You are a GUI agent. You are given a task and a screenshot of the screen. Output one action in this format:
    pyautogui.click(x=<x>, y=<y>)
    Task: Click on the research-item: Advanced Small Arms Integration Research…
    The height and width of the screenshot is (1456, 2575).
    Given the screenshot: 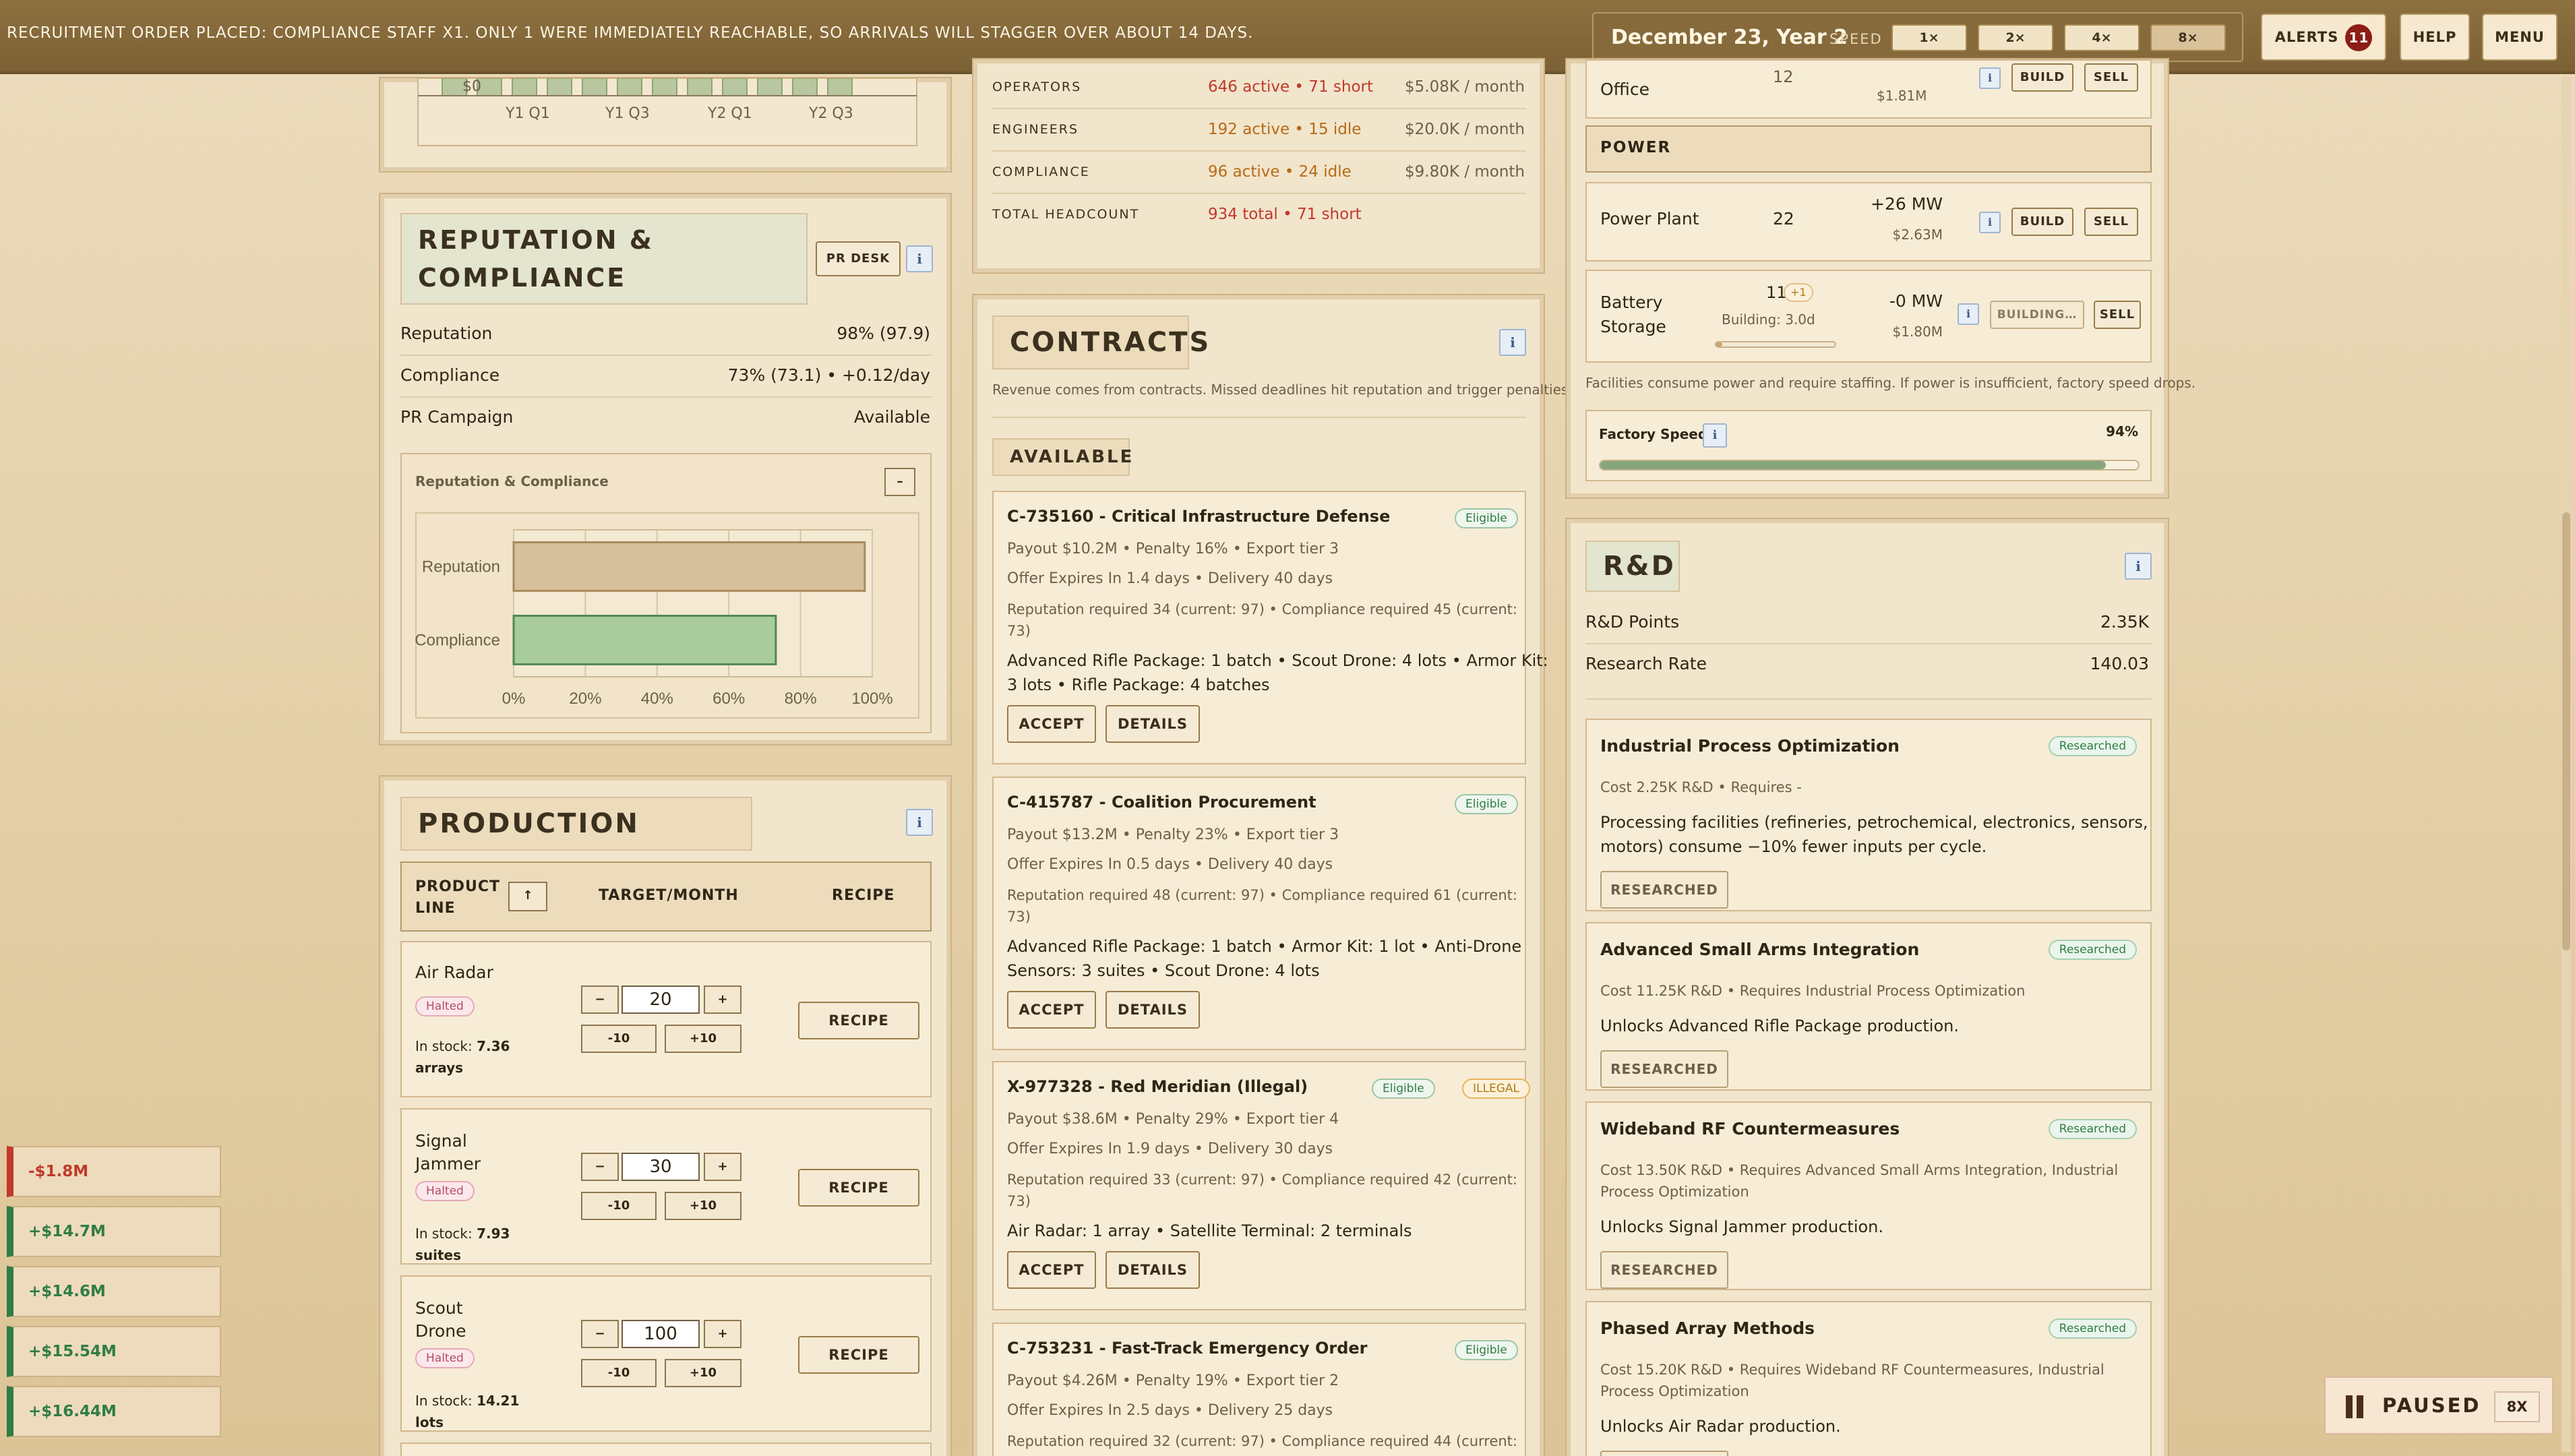 What is the action you would take?
    pyautogui.click(x=1868, y=1006)
    